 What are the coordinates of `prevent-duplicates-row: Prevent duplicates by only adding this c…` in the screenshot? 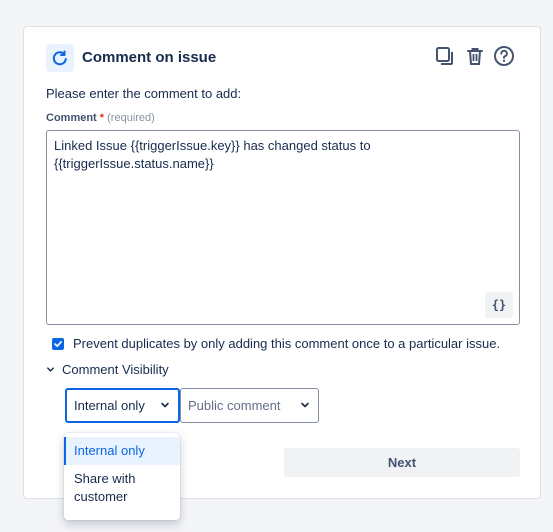 It's located at (276, 343).